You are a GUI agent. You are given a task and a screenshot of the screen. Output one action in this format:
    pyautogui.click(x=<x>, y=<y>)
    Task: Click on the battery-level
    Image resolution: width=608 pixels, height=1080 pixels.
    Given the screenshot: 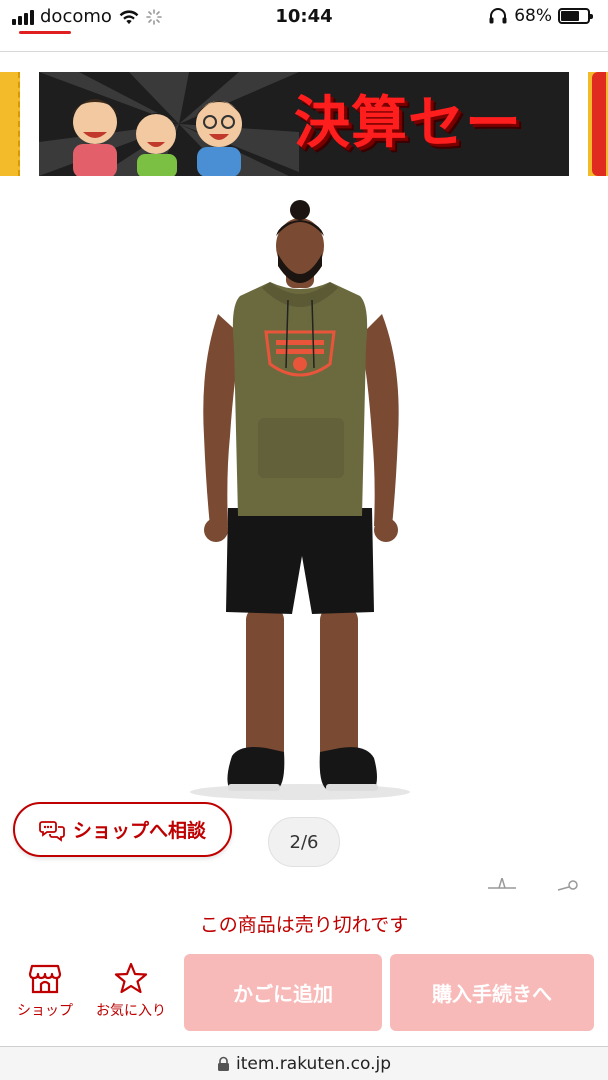 What is the action you would take?
    pyautogui.click(x=570, y=16)
    